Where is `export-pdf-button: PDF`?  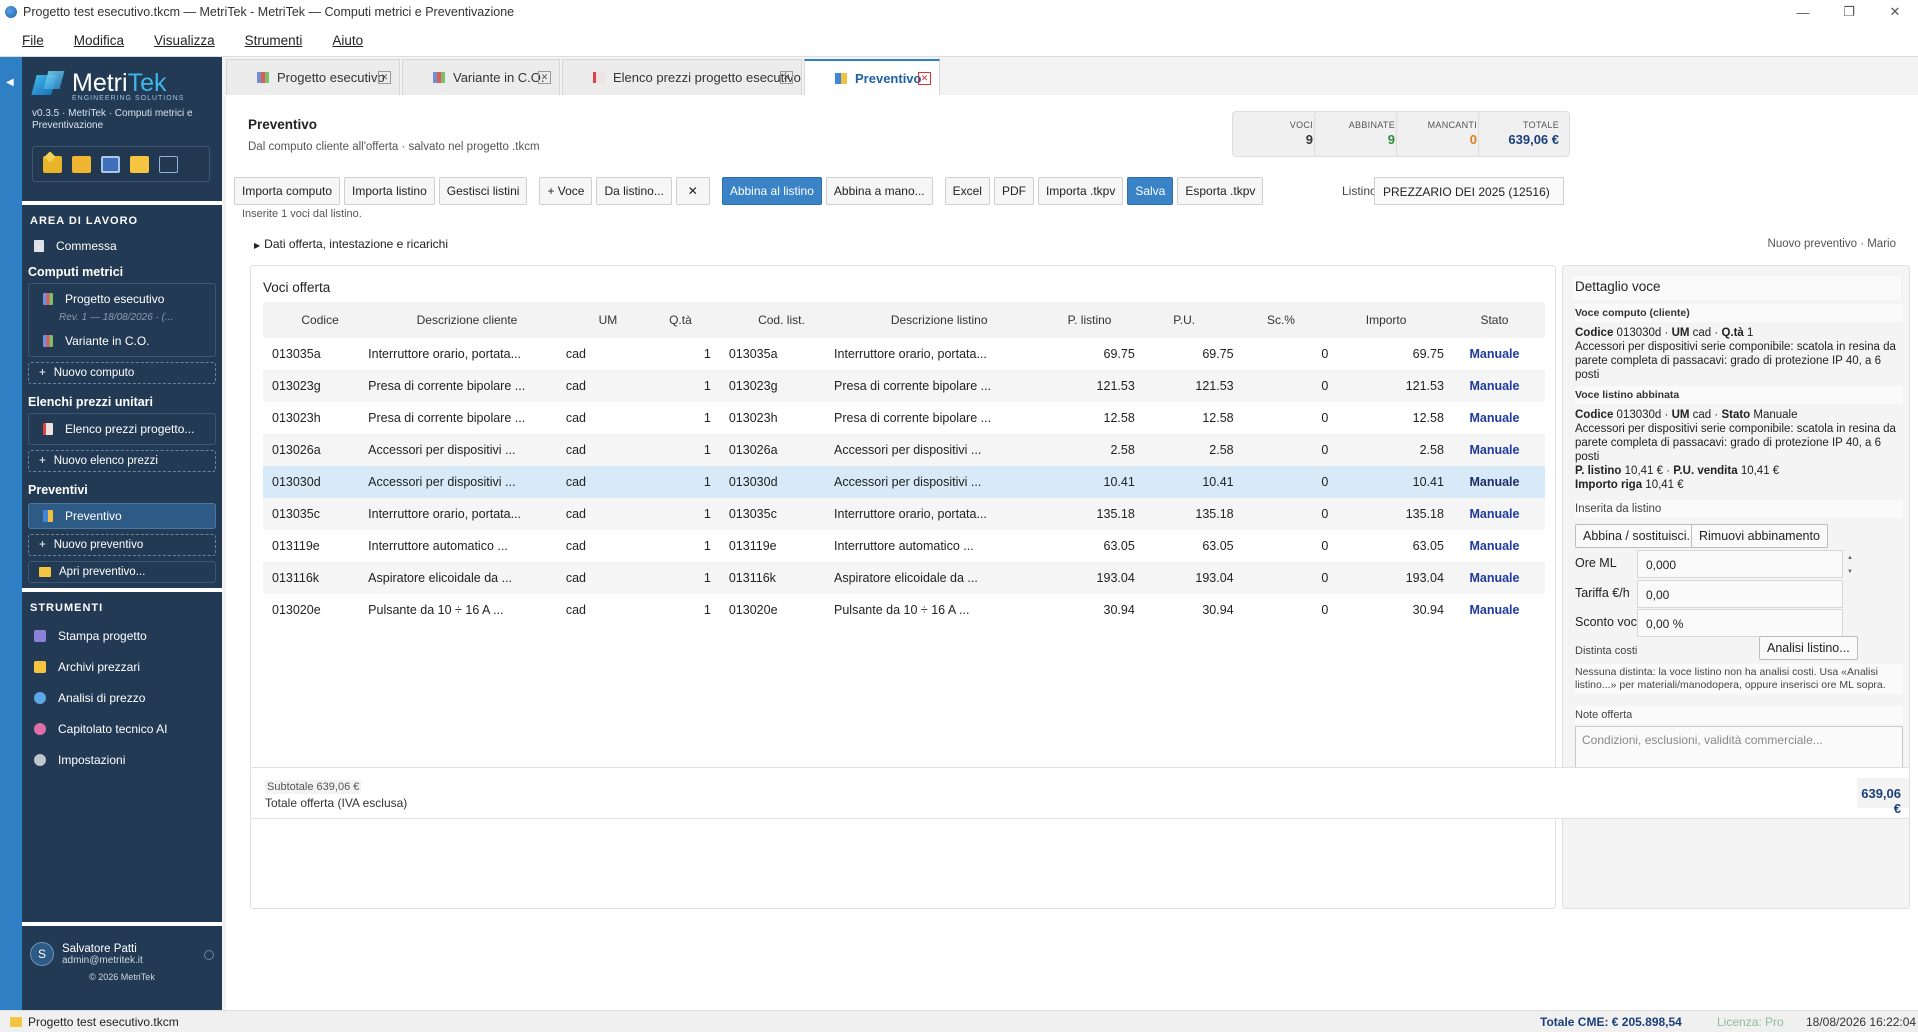 export-pdf-button: PDF is located at coordinates (1013, 191).